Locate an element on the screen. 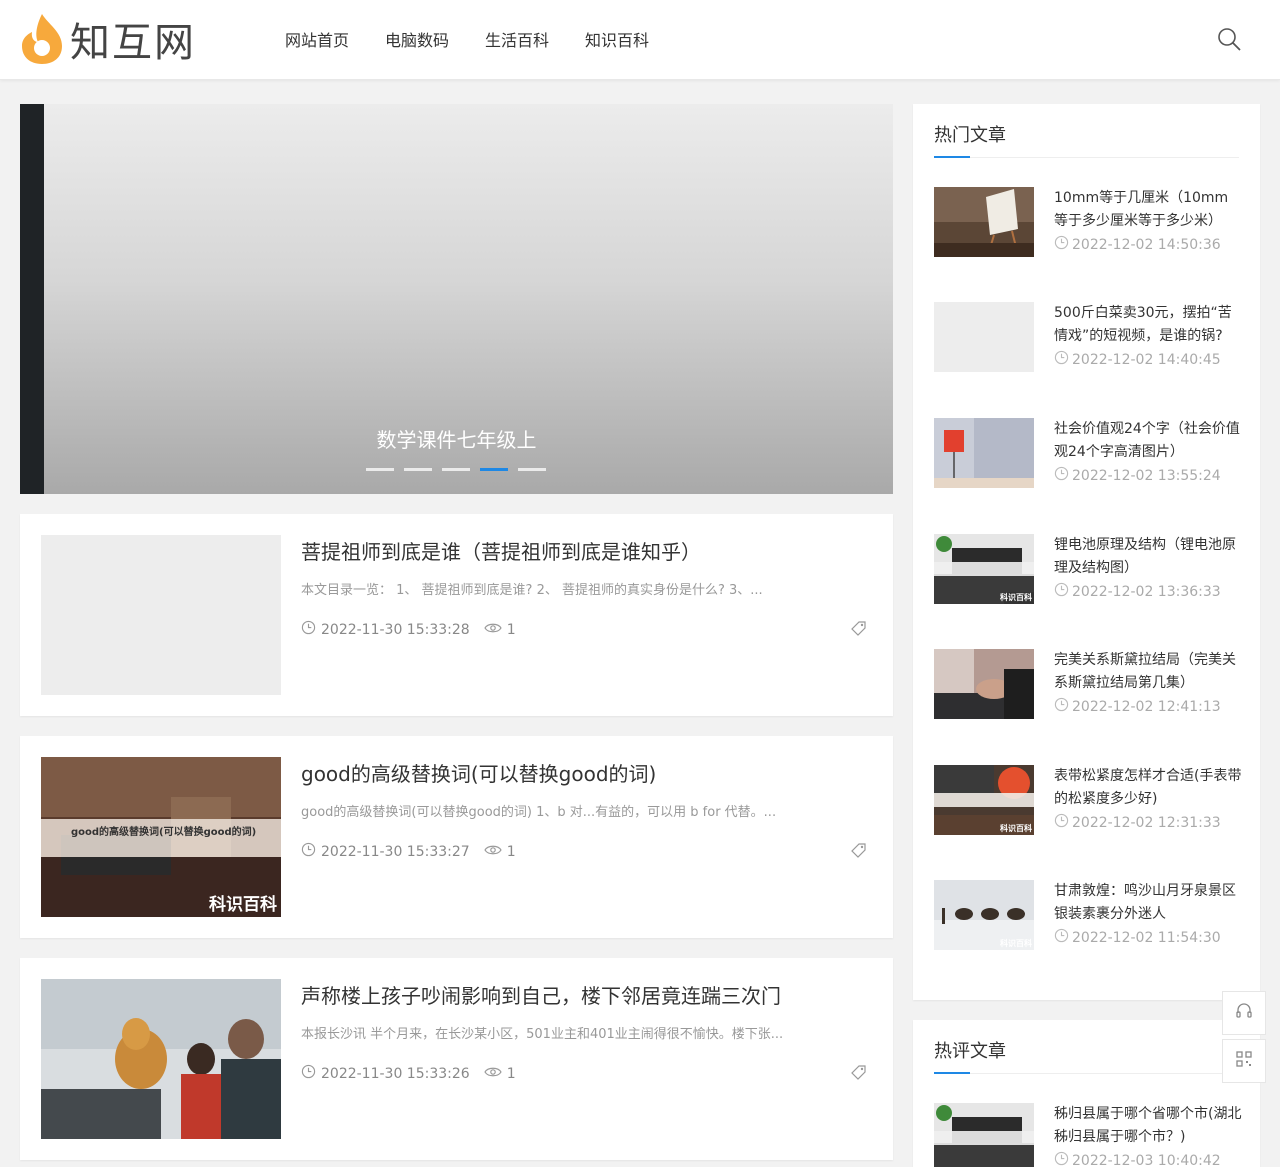 Image resolution: width=1280 pixels, height=1167 pixels. nav-digital: 电脑数码 is located at coordinates (417, 41).